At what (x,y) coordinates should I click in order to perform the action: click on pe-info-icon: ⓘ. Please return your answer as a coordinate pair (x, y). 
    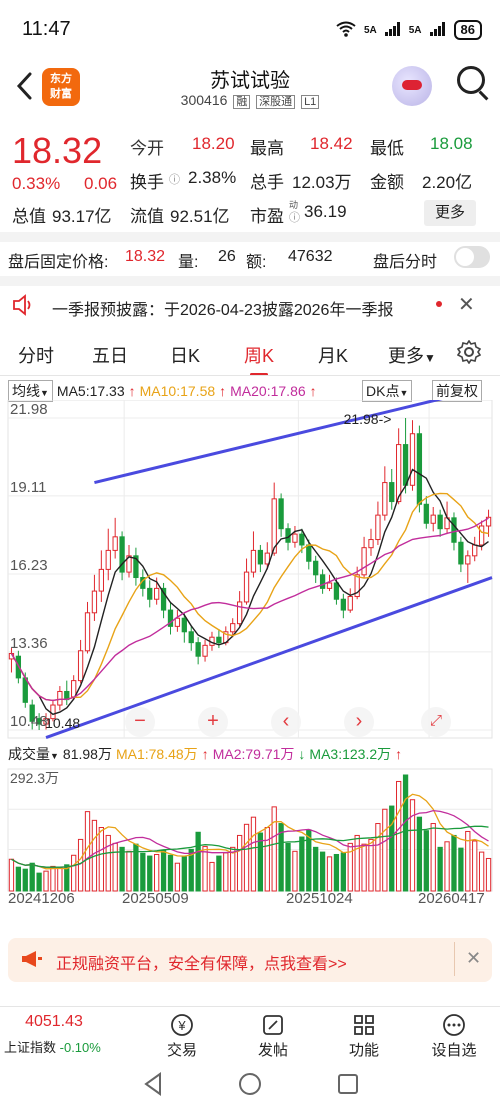
    Looking at the image, I should click on (294, 217).